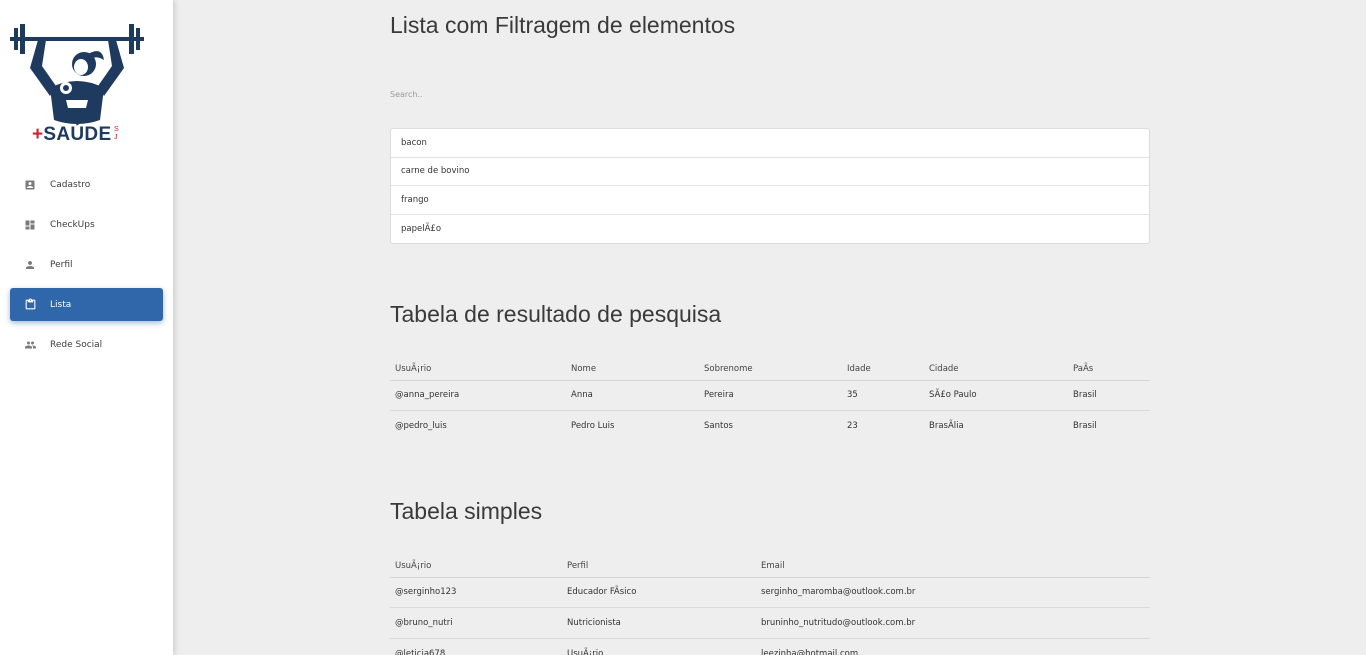  I want to click on account-box-icon, so click(30, 185).